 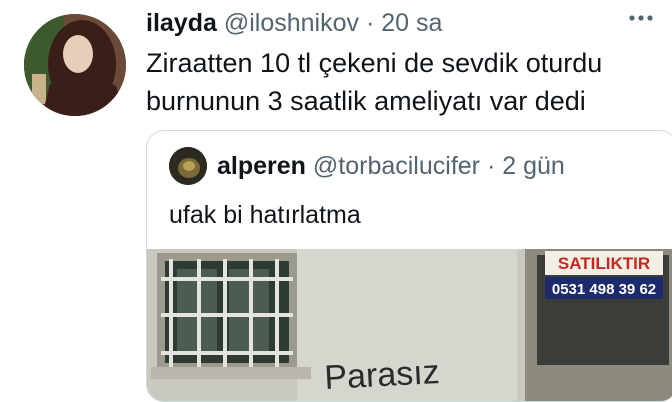 What do you see at coordinates (188, 166) in the screenshot?
I see `quoted-author-avatar` at bounding box center [188, 166].